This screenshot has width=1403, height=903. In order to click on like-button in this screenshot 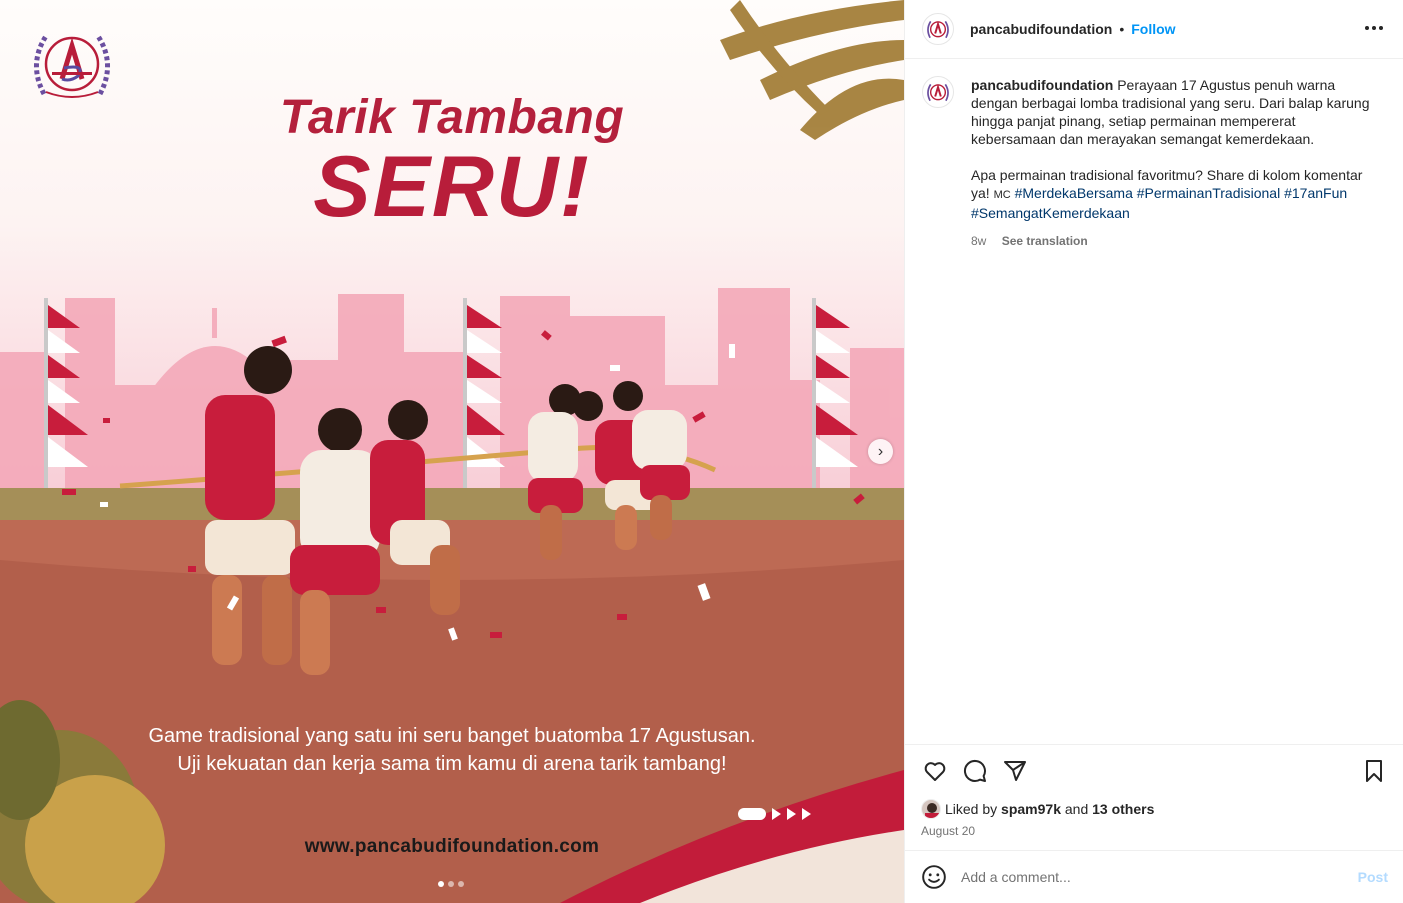, I will do `click(935, 771)`.